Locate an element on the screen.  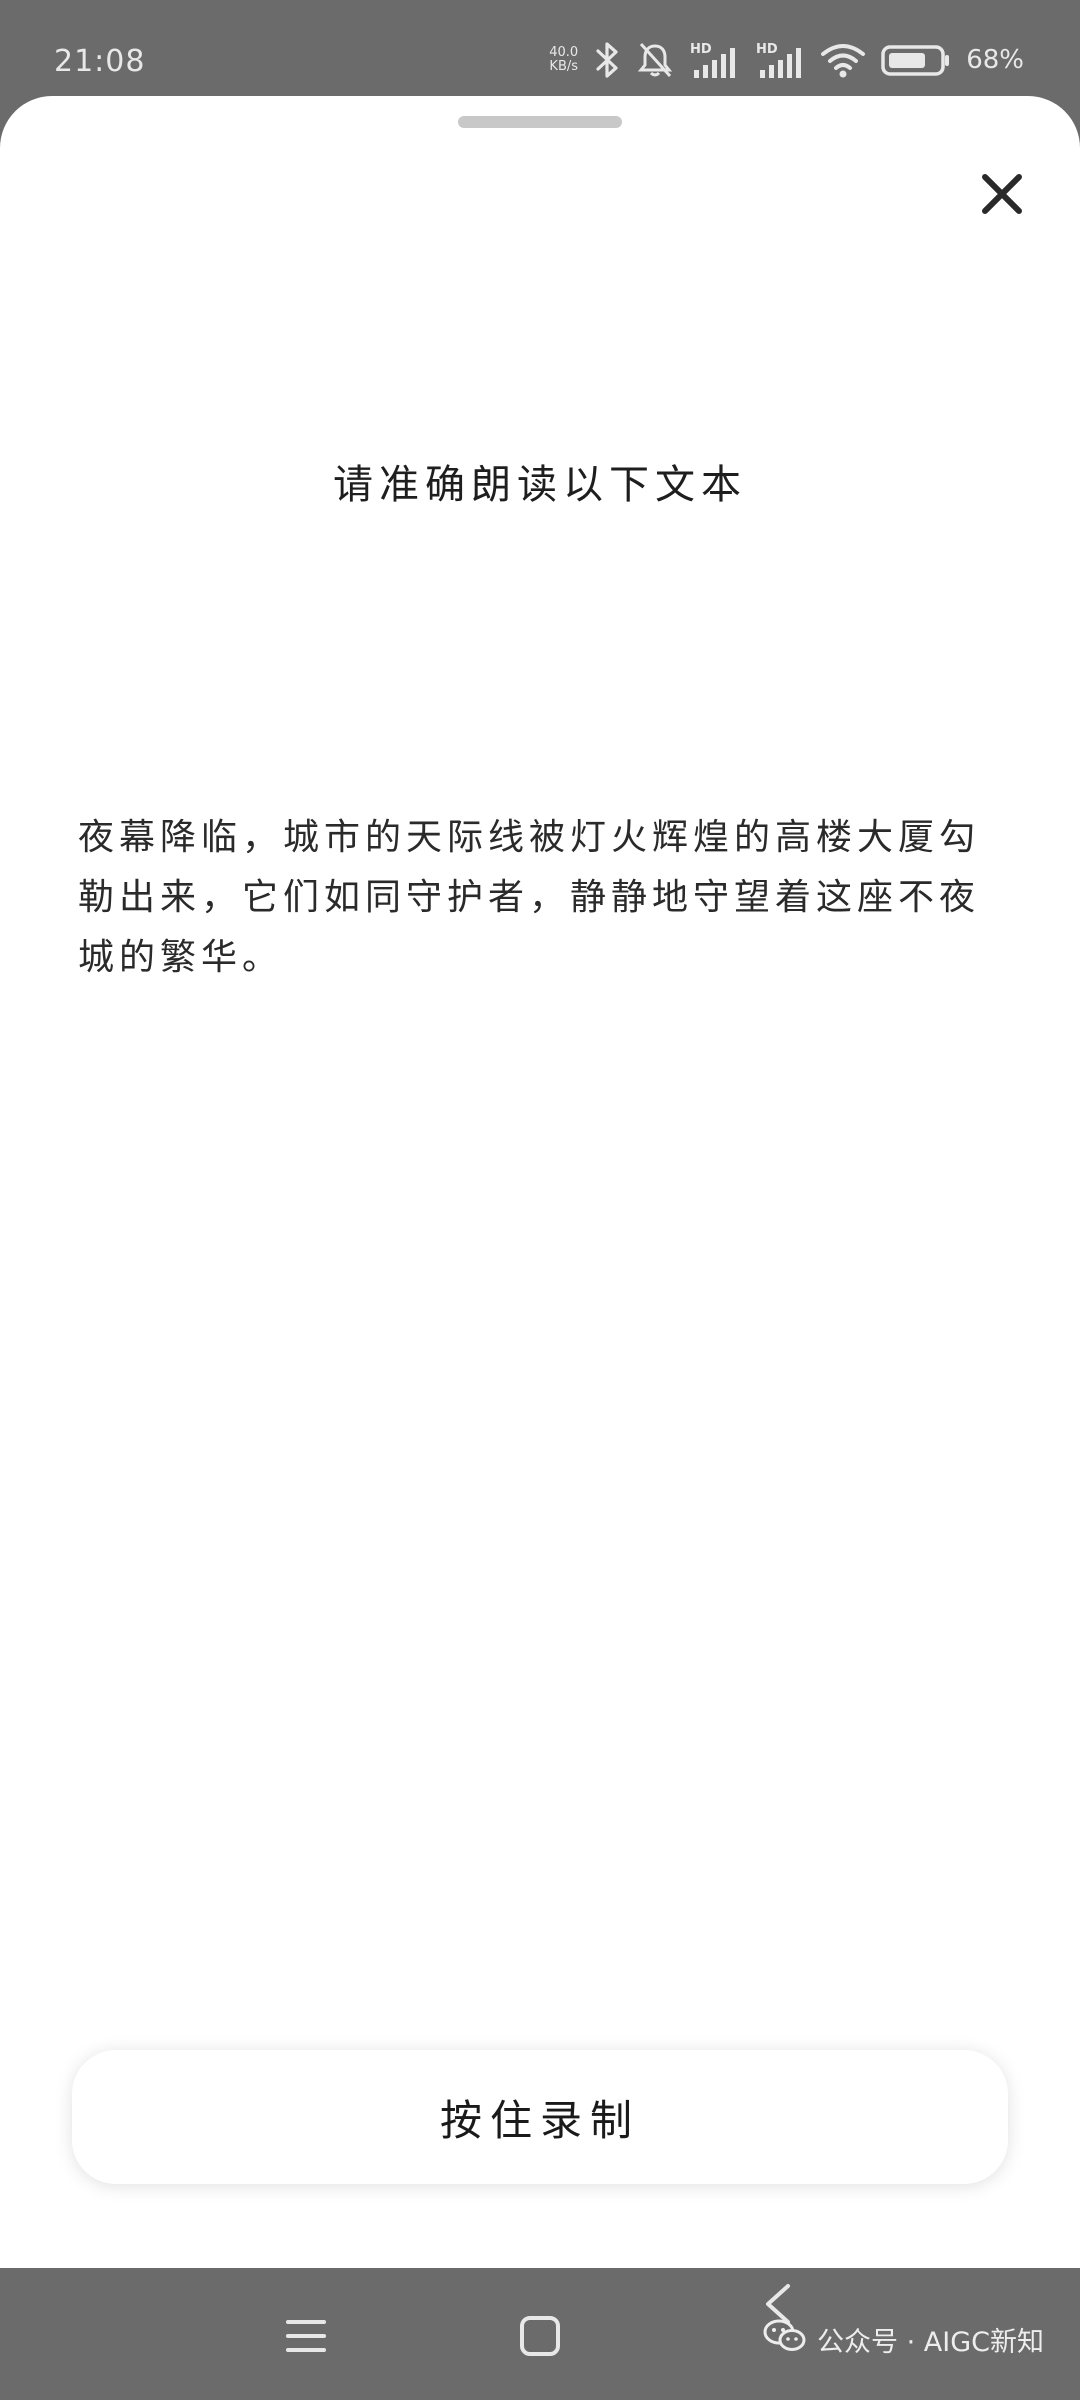
navigation-bar: 公众号 · AIGC新知 is located at coordinates (540, 2334).